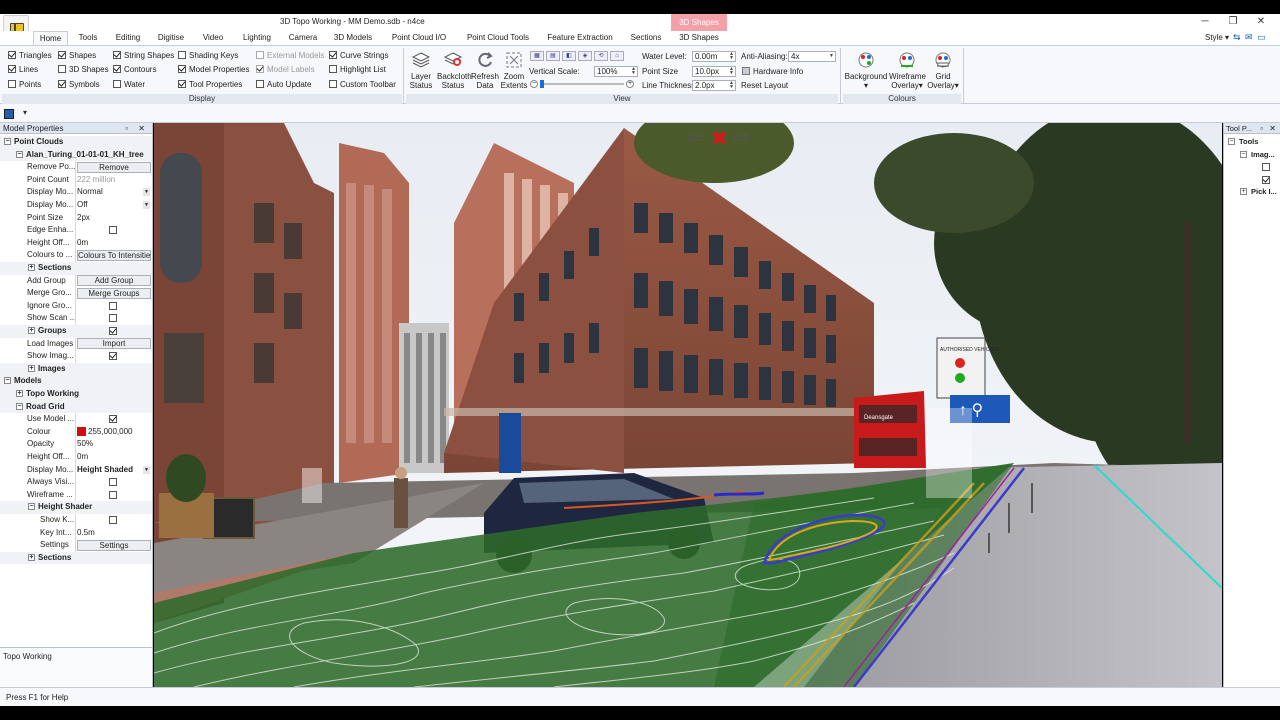 This screenshot has height=720, width=1280. What do you see at coordinates (76, 167) in the screenshot?
I see `property-row: Remove Po... Remove` at bounding box center [76, 167].